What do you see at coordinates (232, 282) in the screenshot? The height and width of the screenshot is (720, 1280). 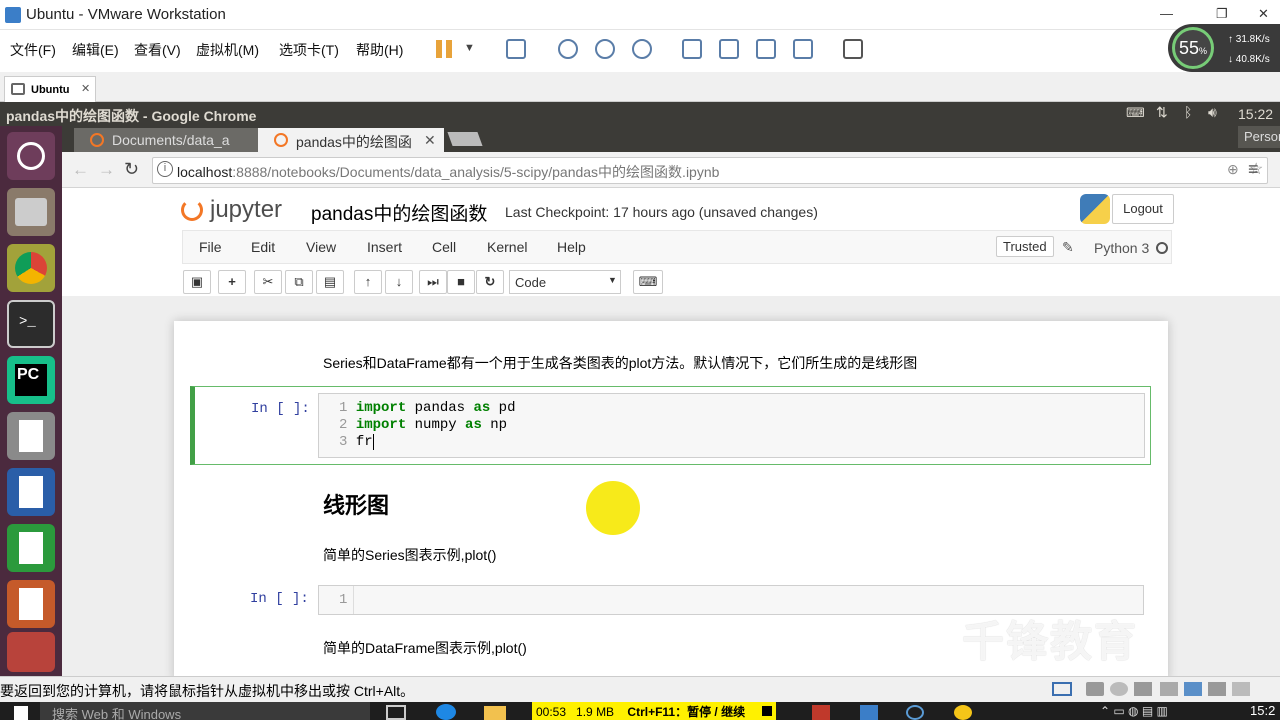 I see `insert-cell-icon: +` at bounding box center [232, 282].